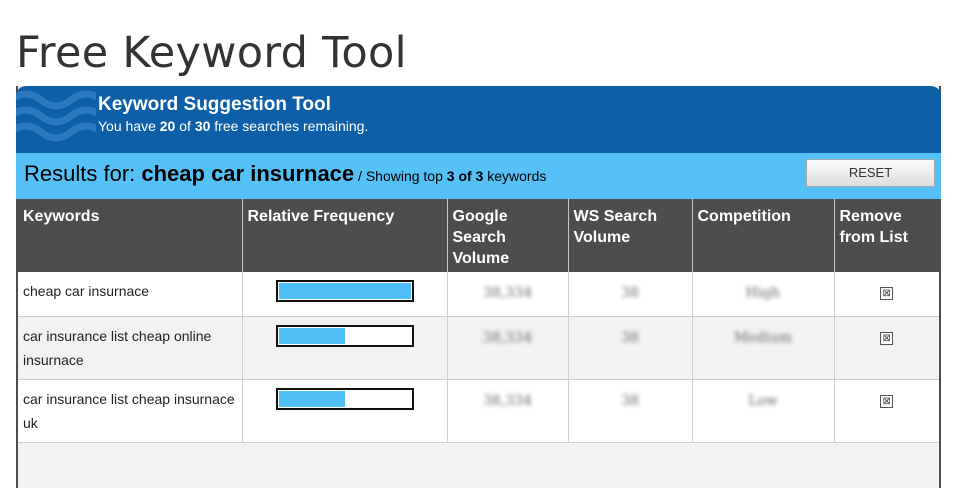  I want to click on col-header-remove: Remove from List, so click(886, 235).